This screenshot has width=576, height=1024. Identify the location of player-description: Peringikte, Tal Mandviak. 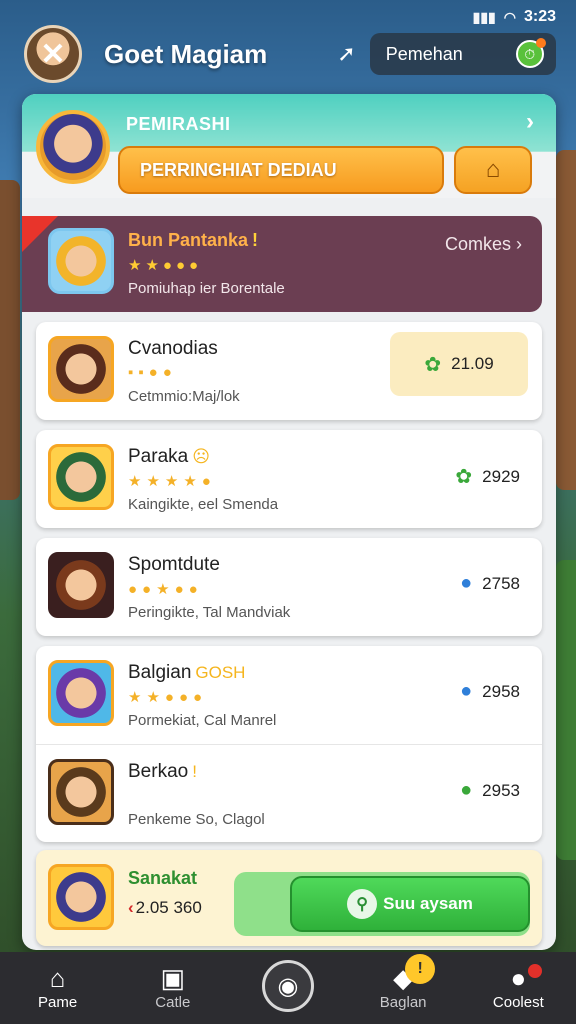
(209, 612).